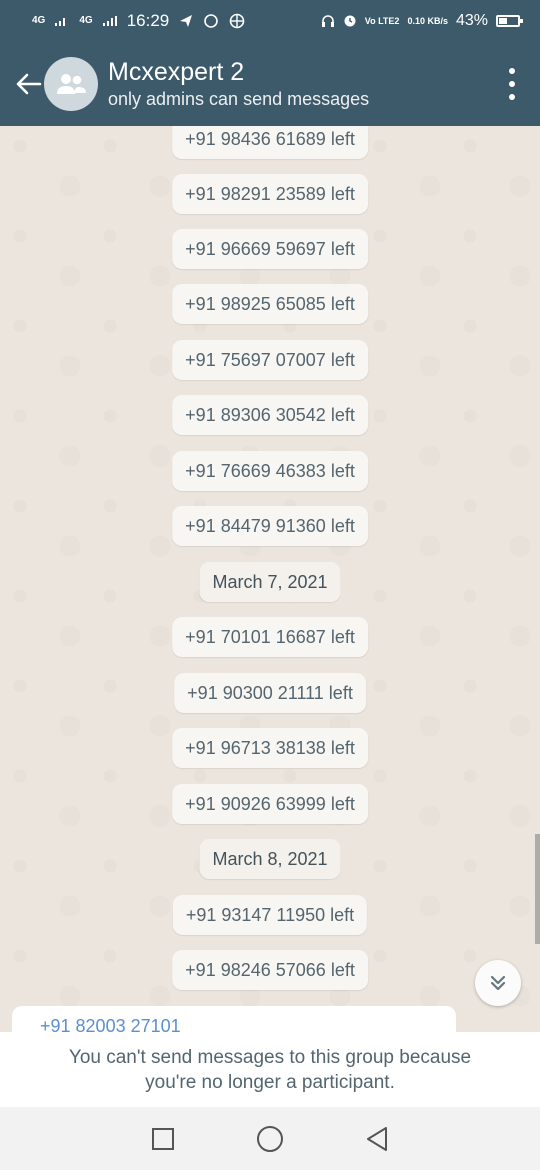  I want to click on home-circle-icon, so click(269, 1138).